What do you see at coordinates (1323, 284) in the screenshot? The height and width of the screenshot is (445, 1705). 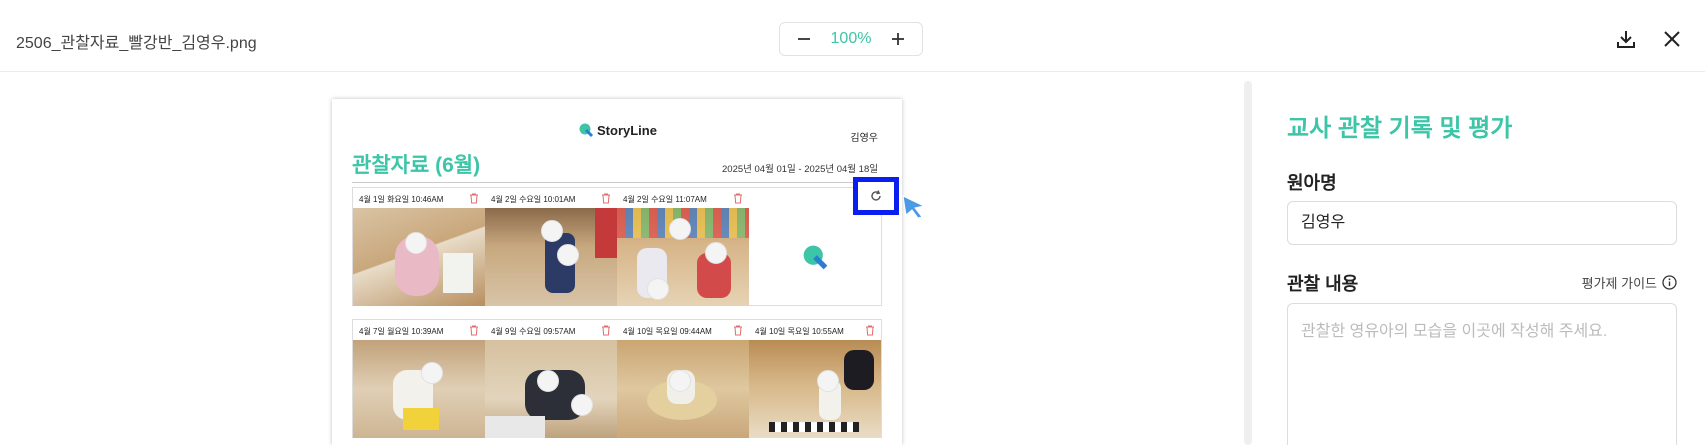 I see `observation-content-label: 관찰 내용` at bounding box center [1323, 284].